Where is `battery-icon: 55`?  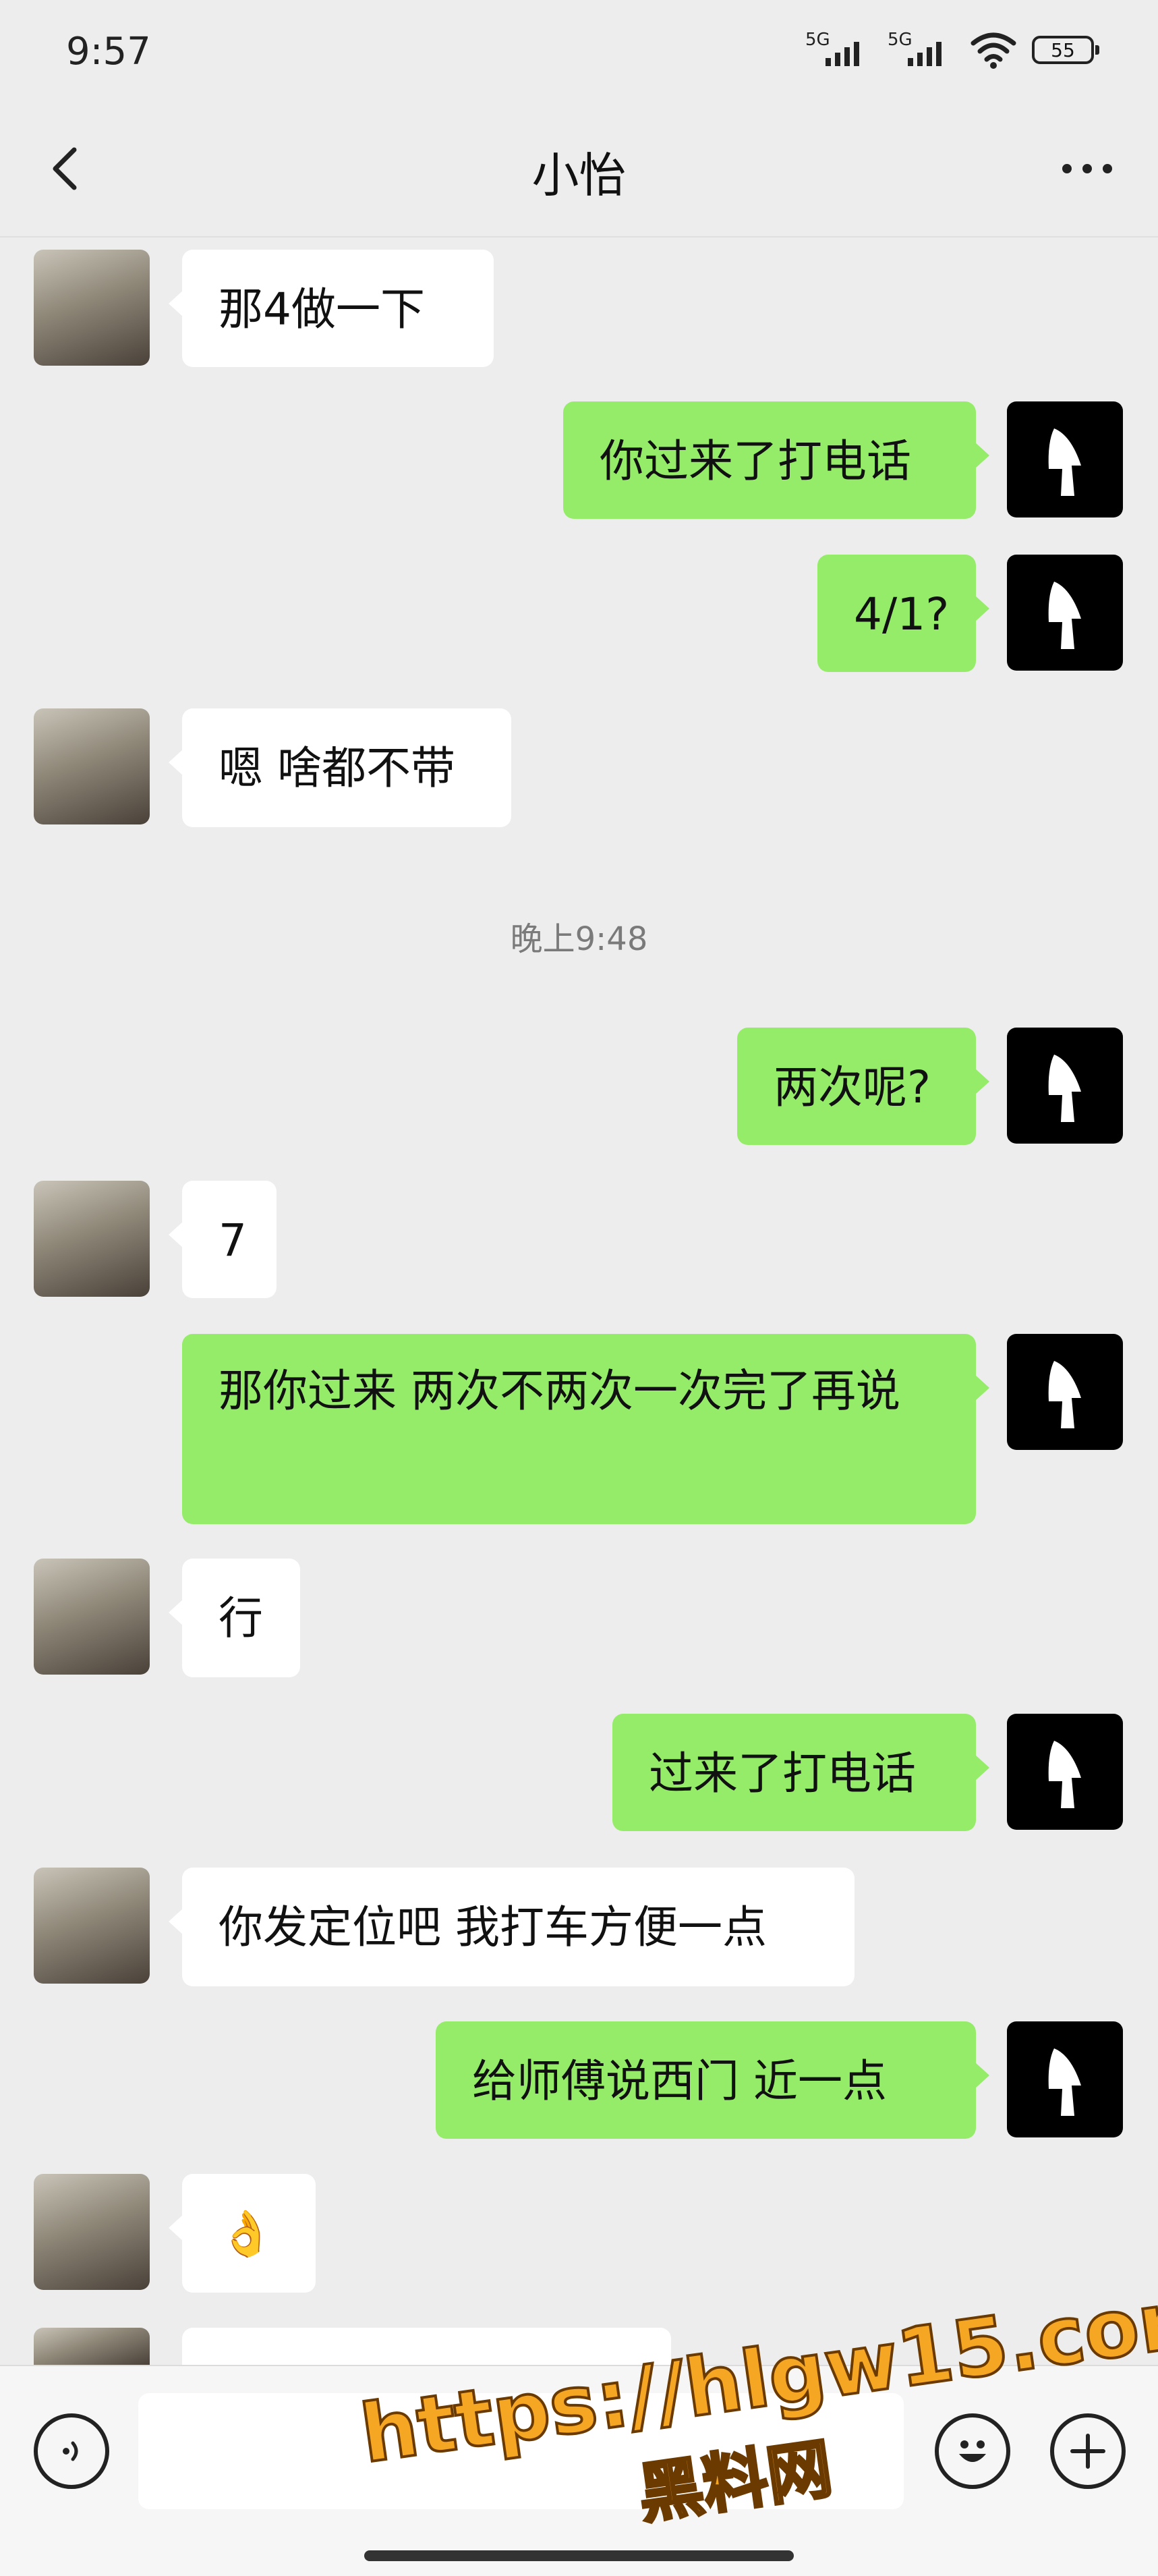
battery-icon: 55 is located at coordinates (1066, 50).